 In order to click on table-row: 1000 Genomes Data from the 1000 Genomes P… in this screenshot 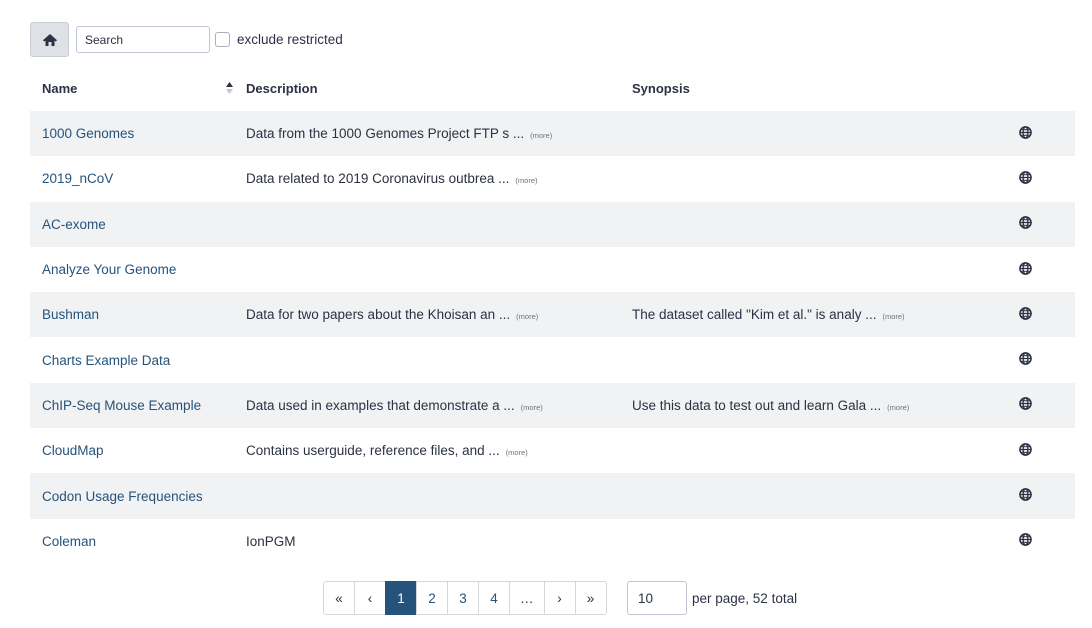, I will do `click(552, 134)`.